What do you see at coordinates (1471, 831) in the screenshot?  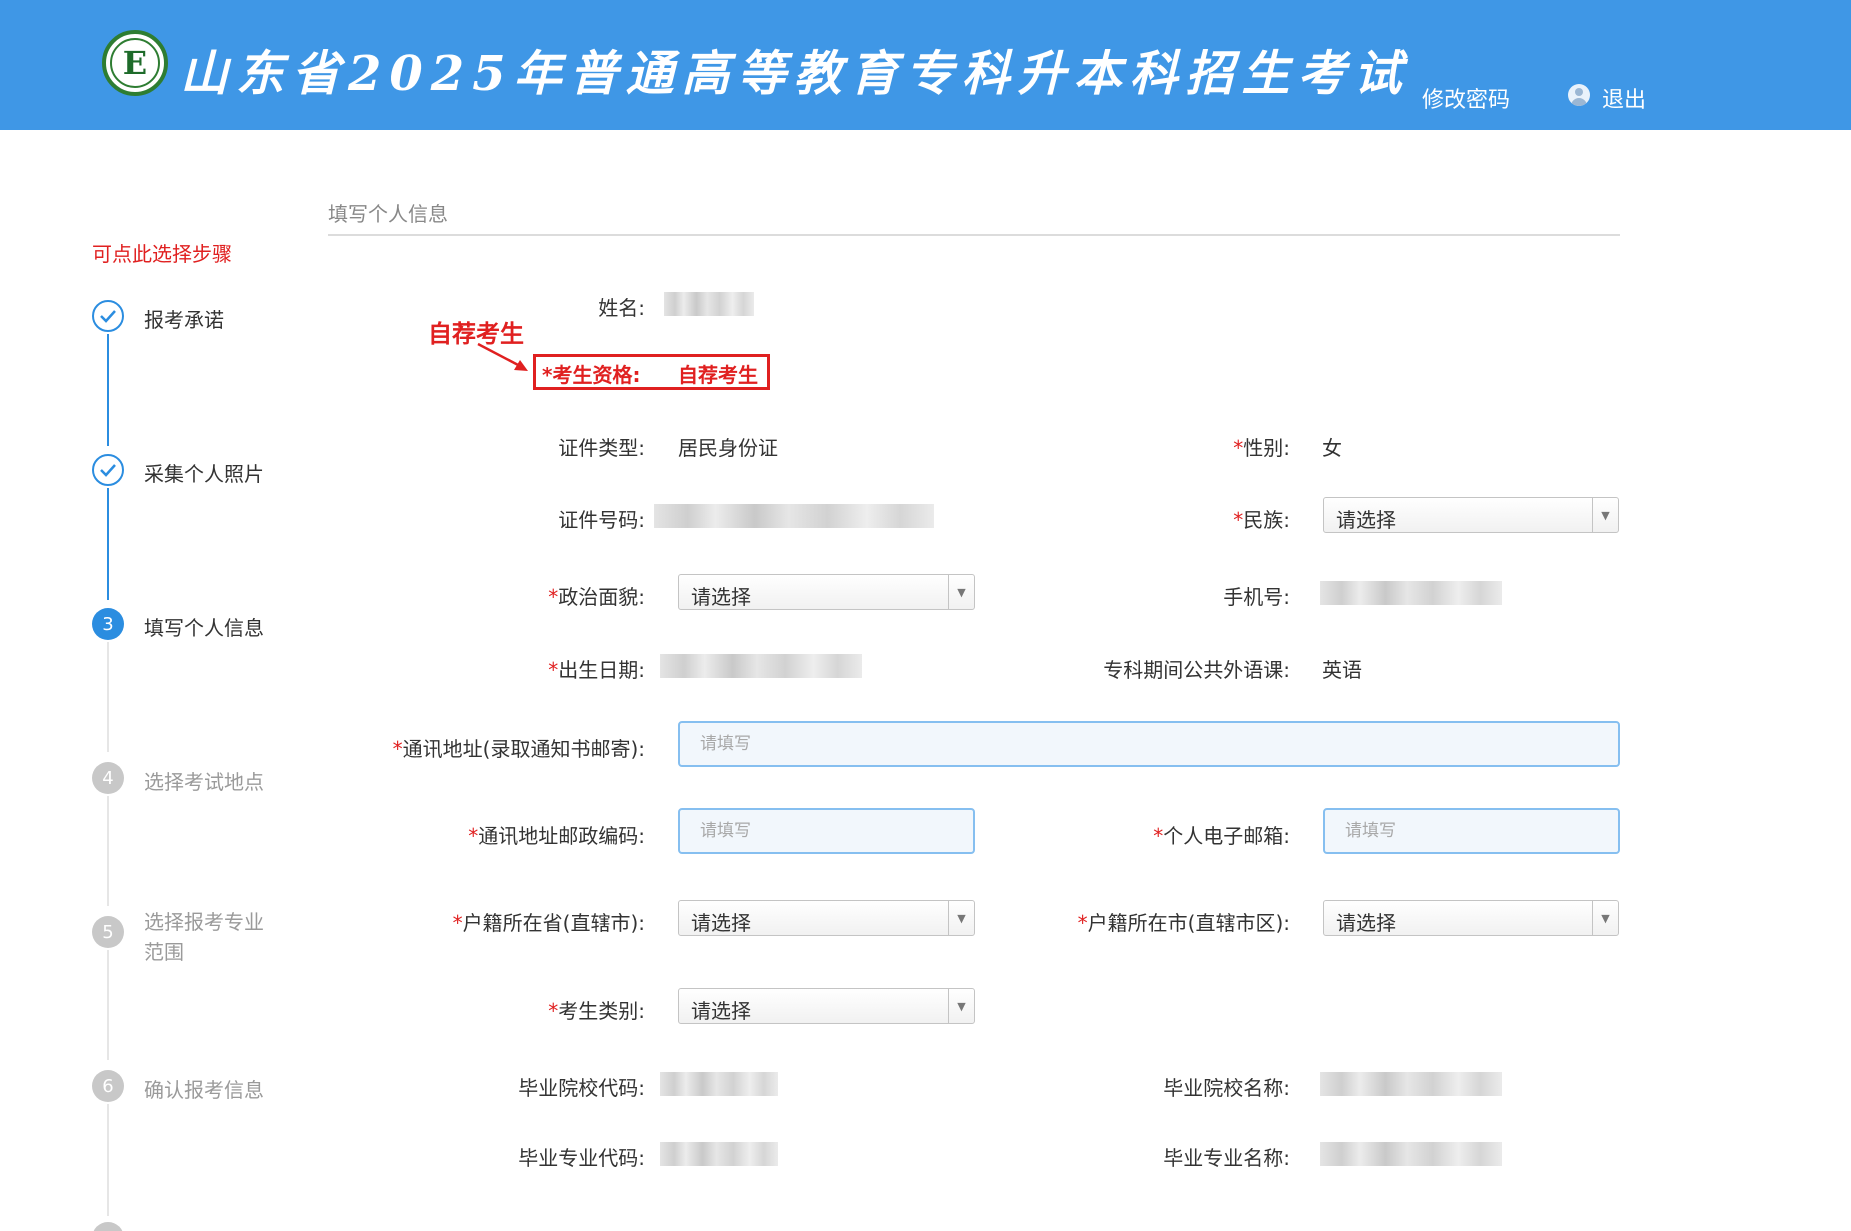 I see `email-input` at bounding box center [1471, 831].